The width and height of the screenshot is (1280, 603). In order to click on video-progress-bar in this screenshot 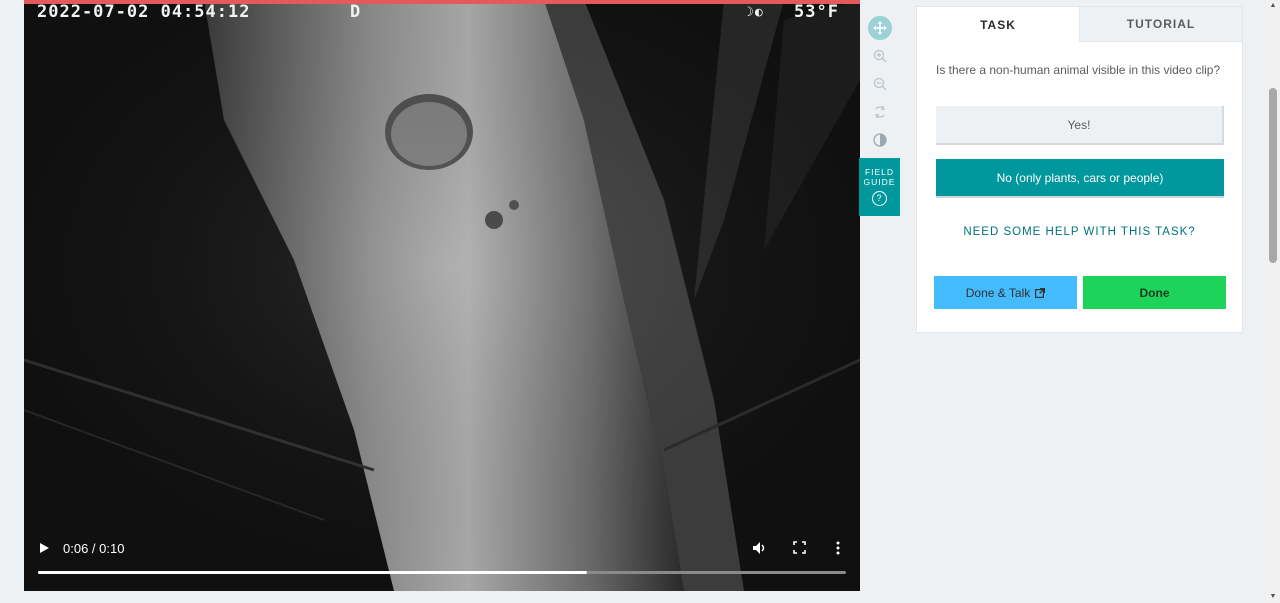, I will do `click(442, 572)`.